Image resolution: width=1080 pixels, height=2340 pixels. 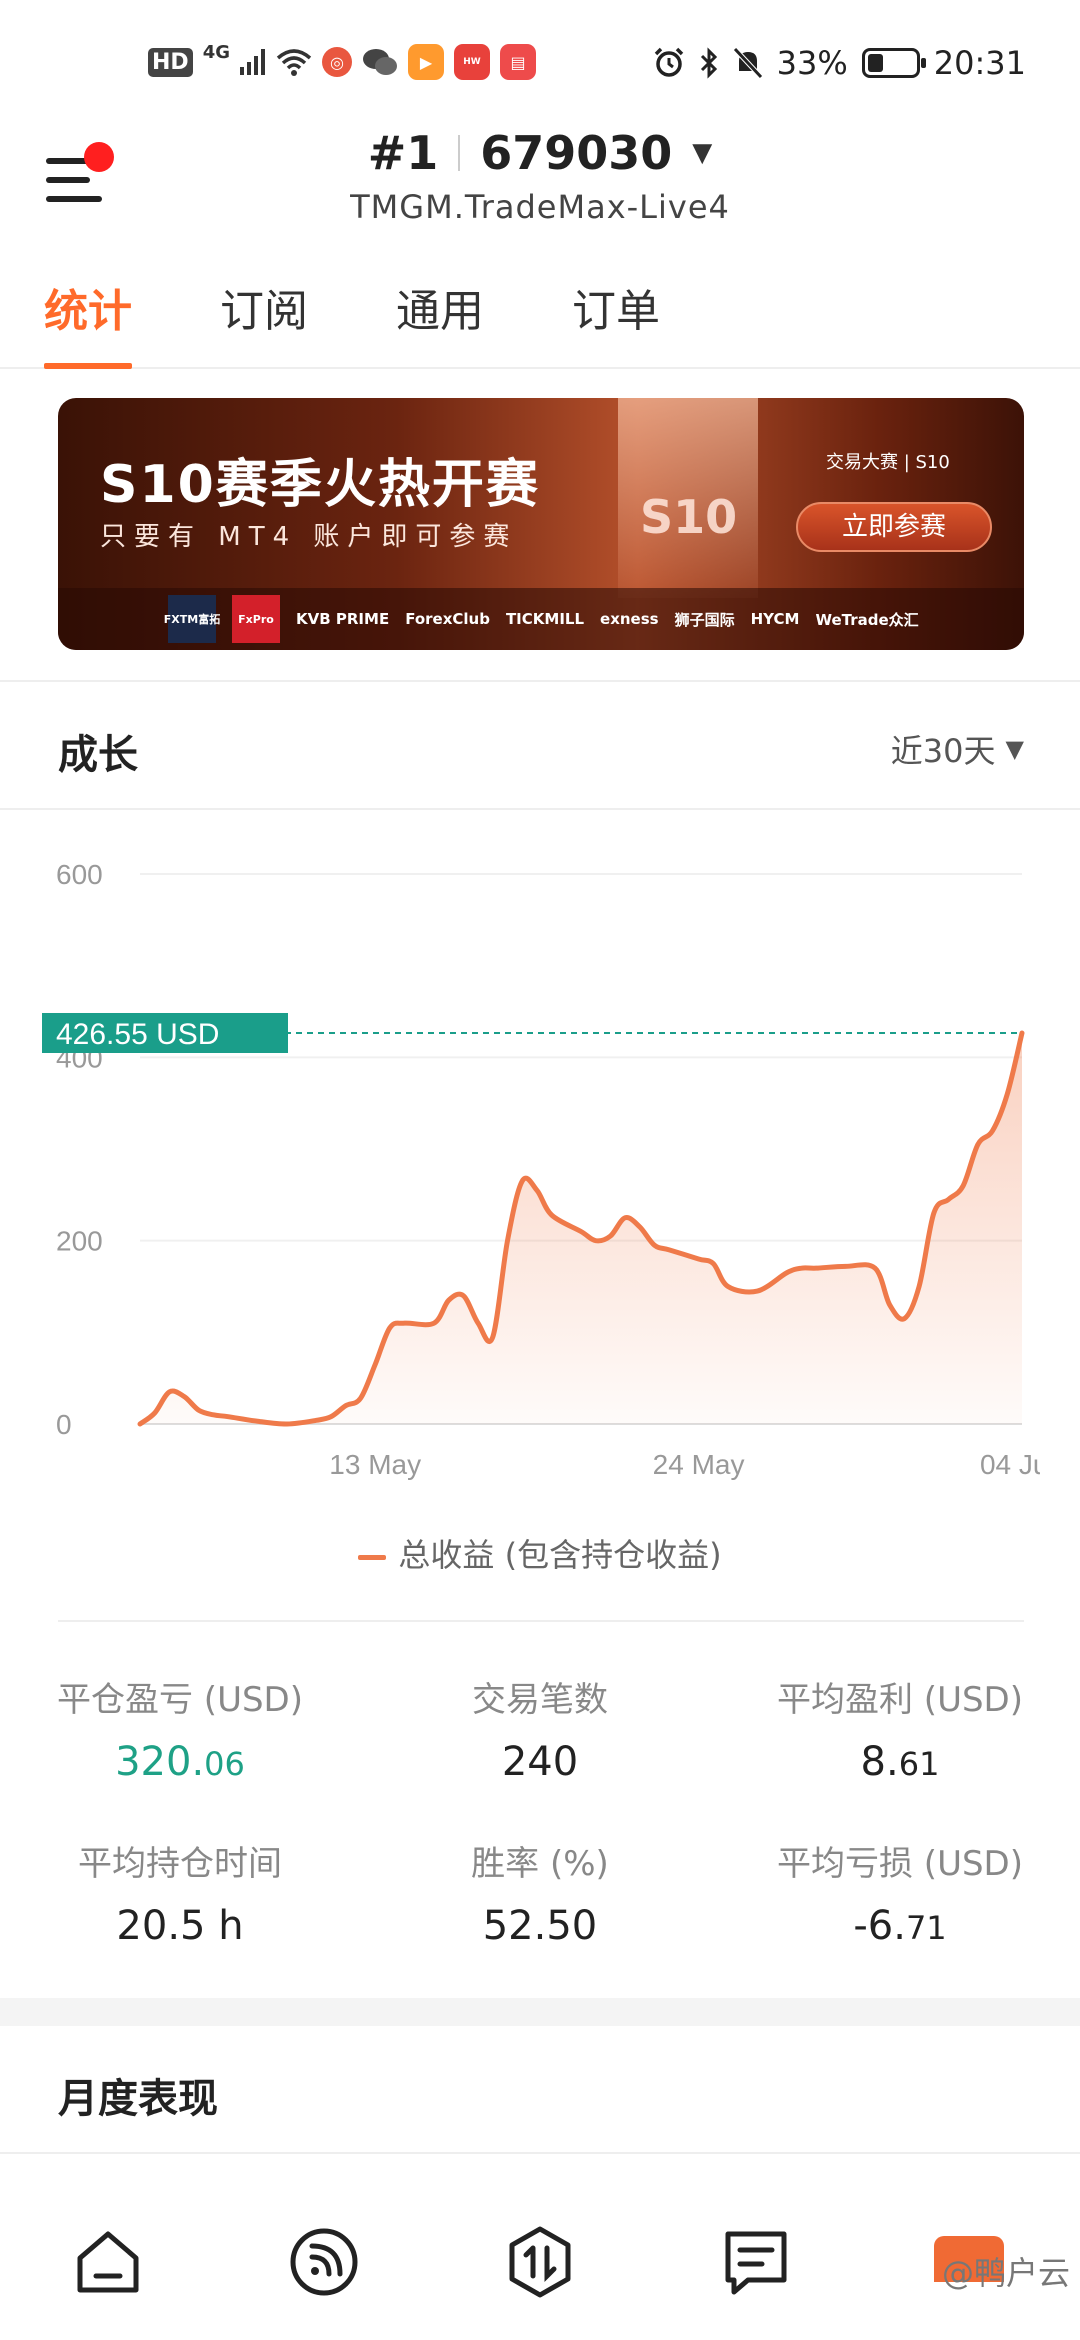 What do you see at coordinates (879, 1926) in the screenshot?
I see `stat-value-int: -6.` at bounding box center [879, 1926].